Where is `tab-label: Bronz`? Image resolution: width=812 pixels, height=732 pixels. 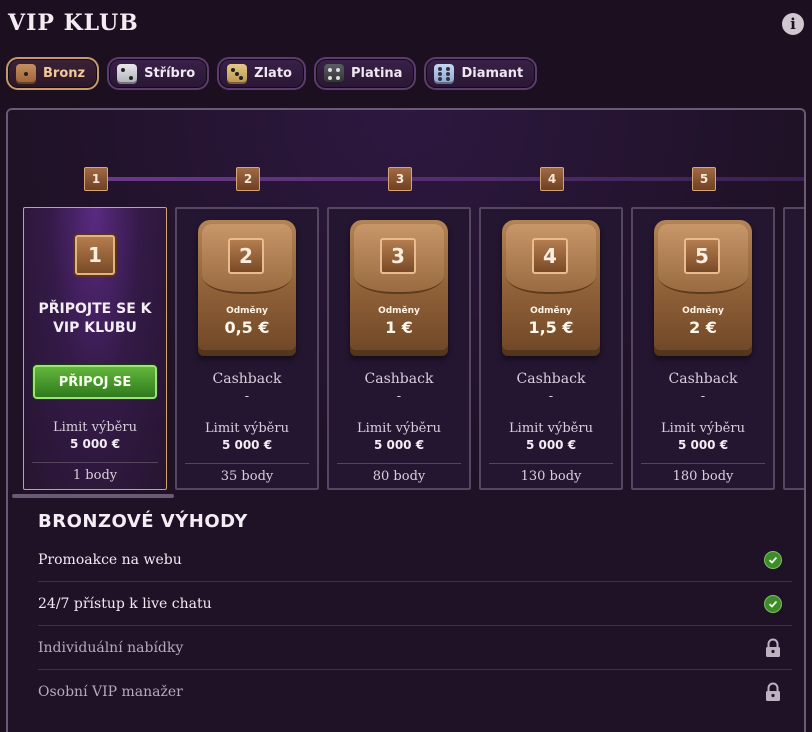 tab-label: Bronz is located at coordinates (64, 73).